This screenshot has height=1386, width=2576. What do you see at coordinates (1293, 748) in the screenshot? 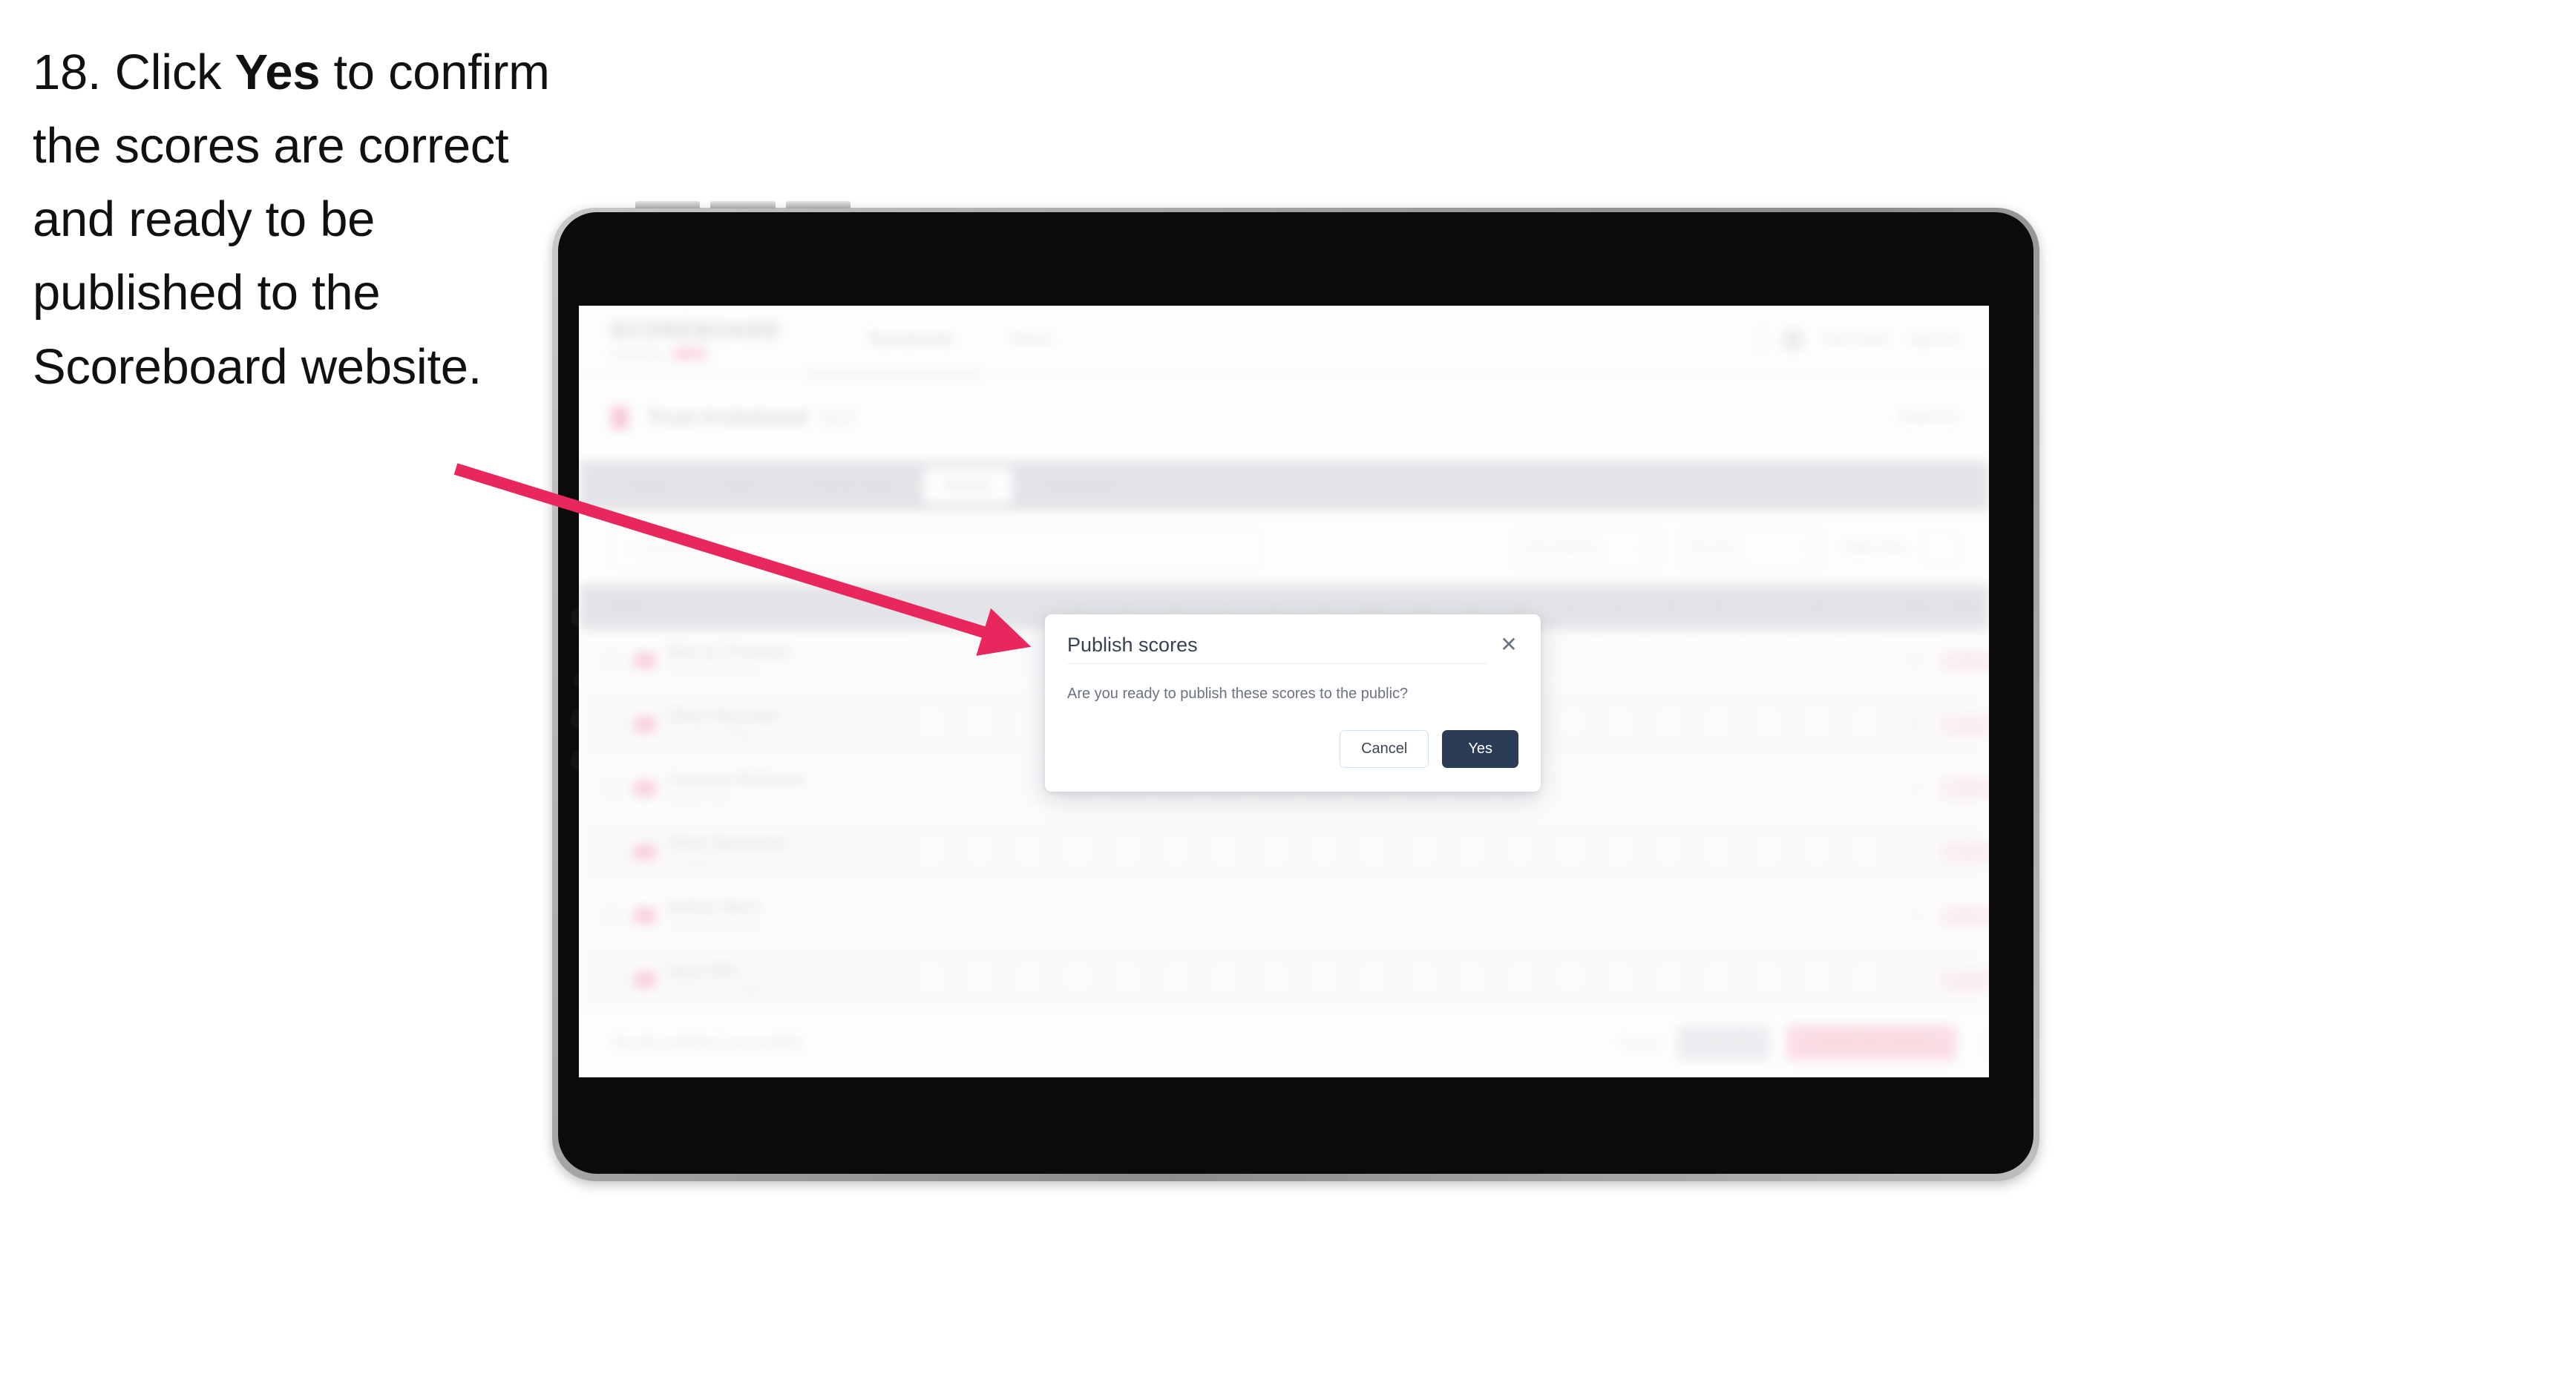
I see `dialog-actions: Cancel Yes` at bounding box center [1293, 748].